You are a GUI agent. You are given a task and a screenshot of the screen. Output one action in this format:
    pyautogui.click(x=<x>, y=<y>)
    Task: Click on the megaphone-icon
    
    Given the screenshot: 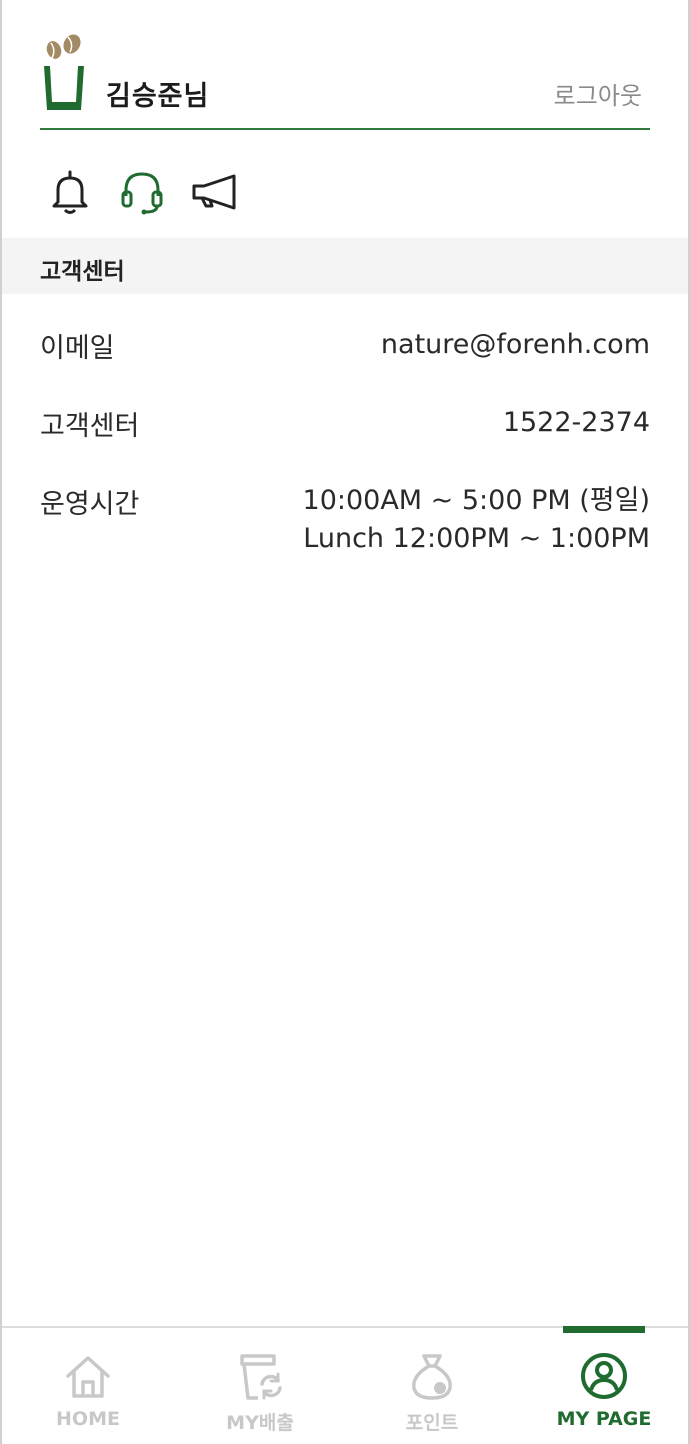 What is the action you would take?
    pyautogui.click(x=214, y=192)
    